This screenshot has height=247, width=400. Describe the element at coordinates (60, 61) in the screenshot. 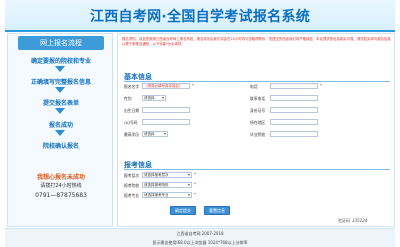

I see `step-1: 确定要报的院校和专业` at that location.